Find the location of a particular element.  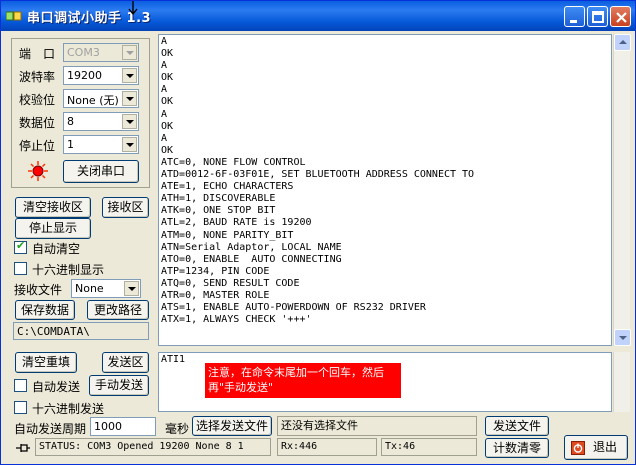

exit-button: 退出 is located at coordinates (596, 447).